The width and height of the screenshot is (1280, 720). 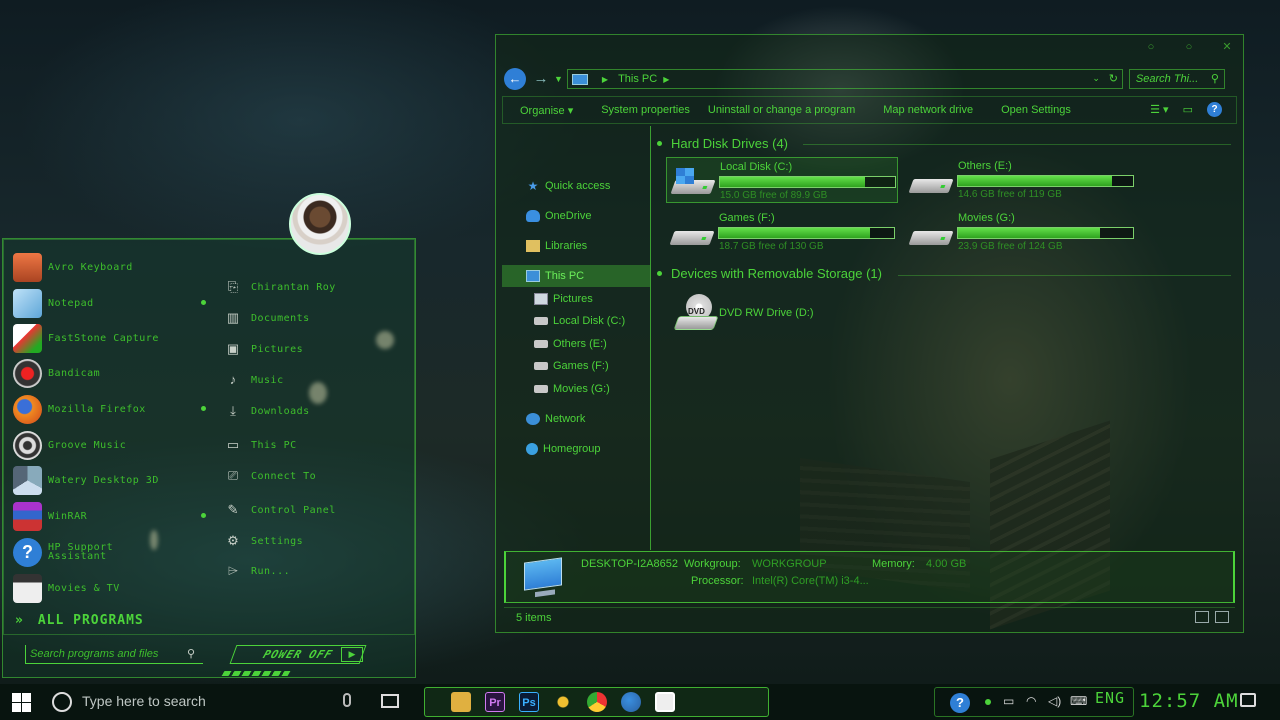 What do you see at coordinates (1176, 79) in the screenshot?
I see `explorer-search-input: Search Thi... ⚲` at bounding box center [1176, 79].